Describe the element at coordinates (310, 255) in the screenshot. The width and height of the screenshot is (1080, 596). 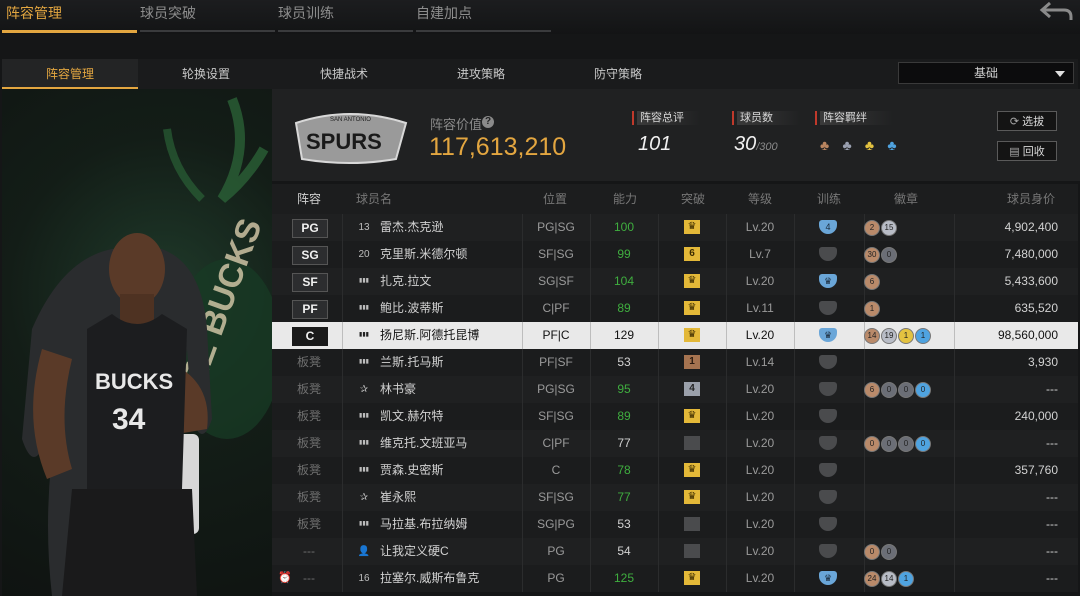
I see `lineup-slot: SG` at that location.